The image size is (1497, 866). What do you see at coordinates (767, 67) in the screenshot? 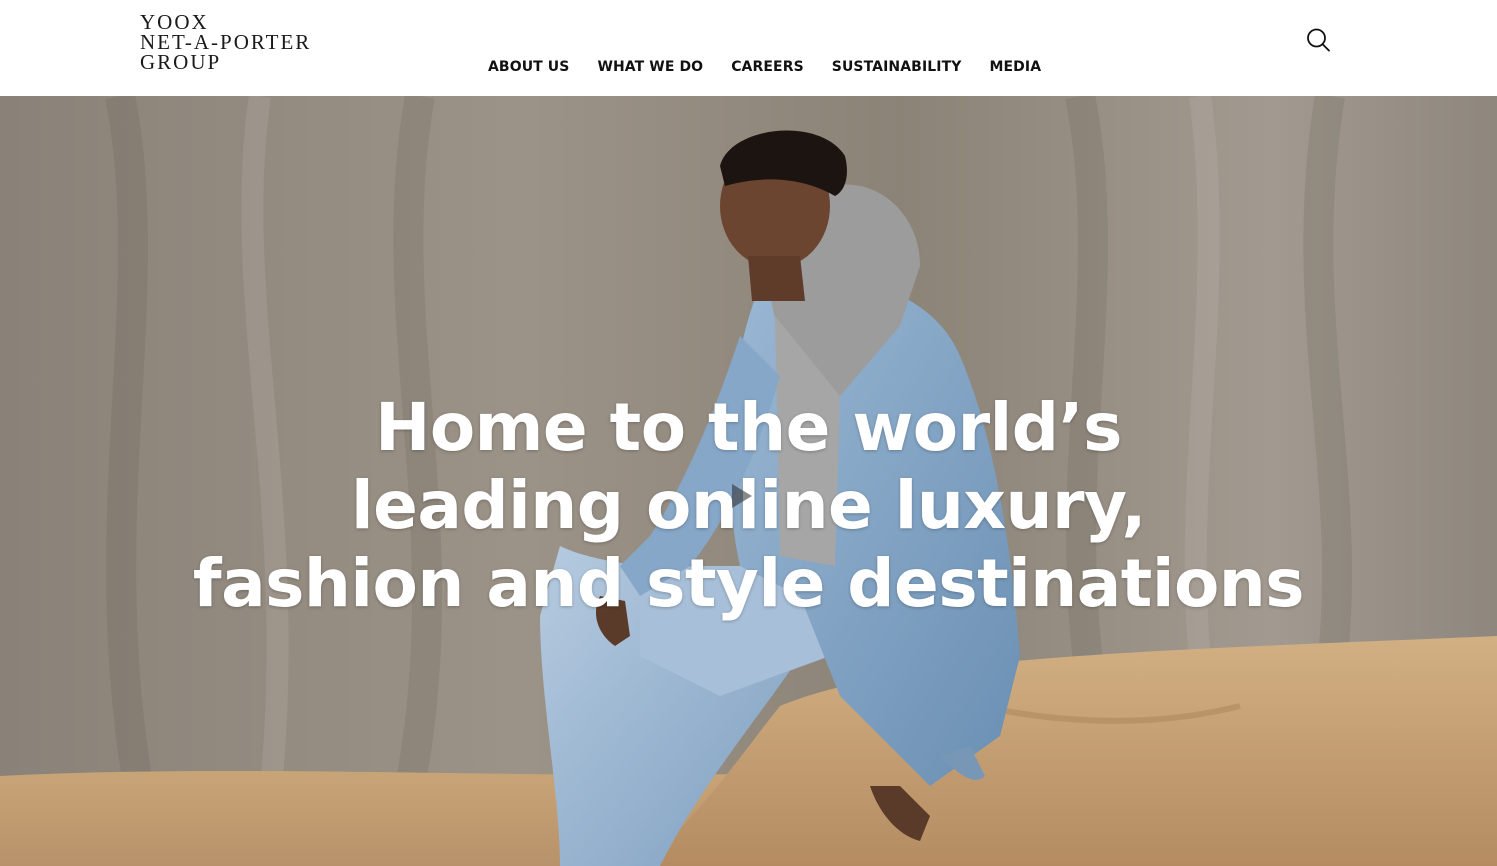
I see `nav-item-careers: CAREERS` at bounding box center [767, 67].